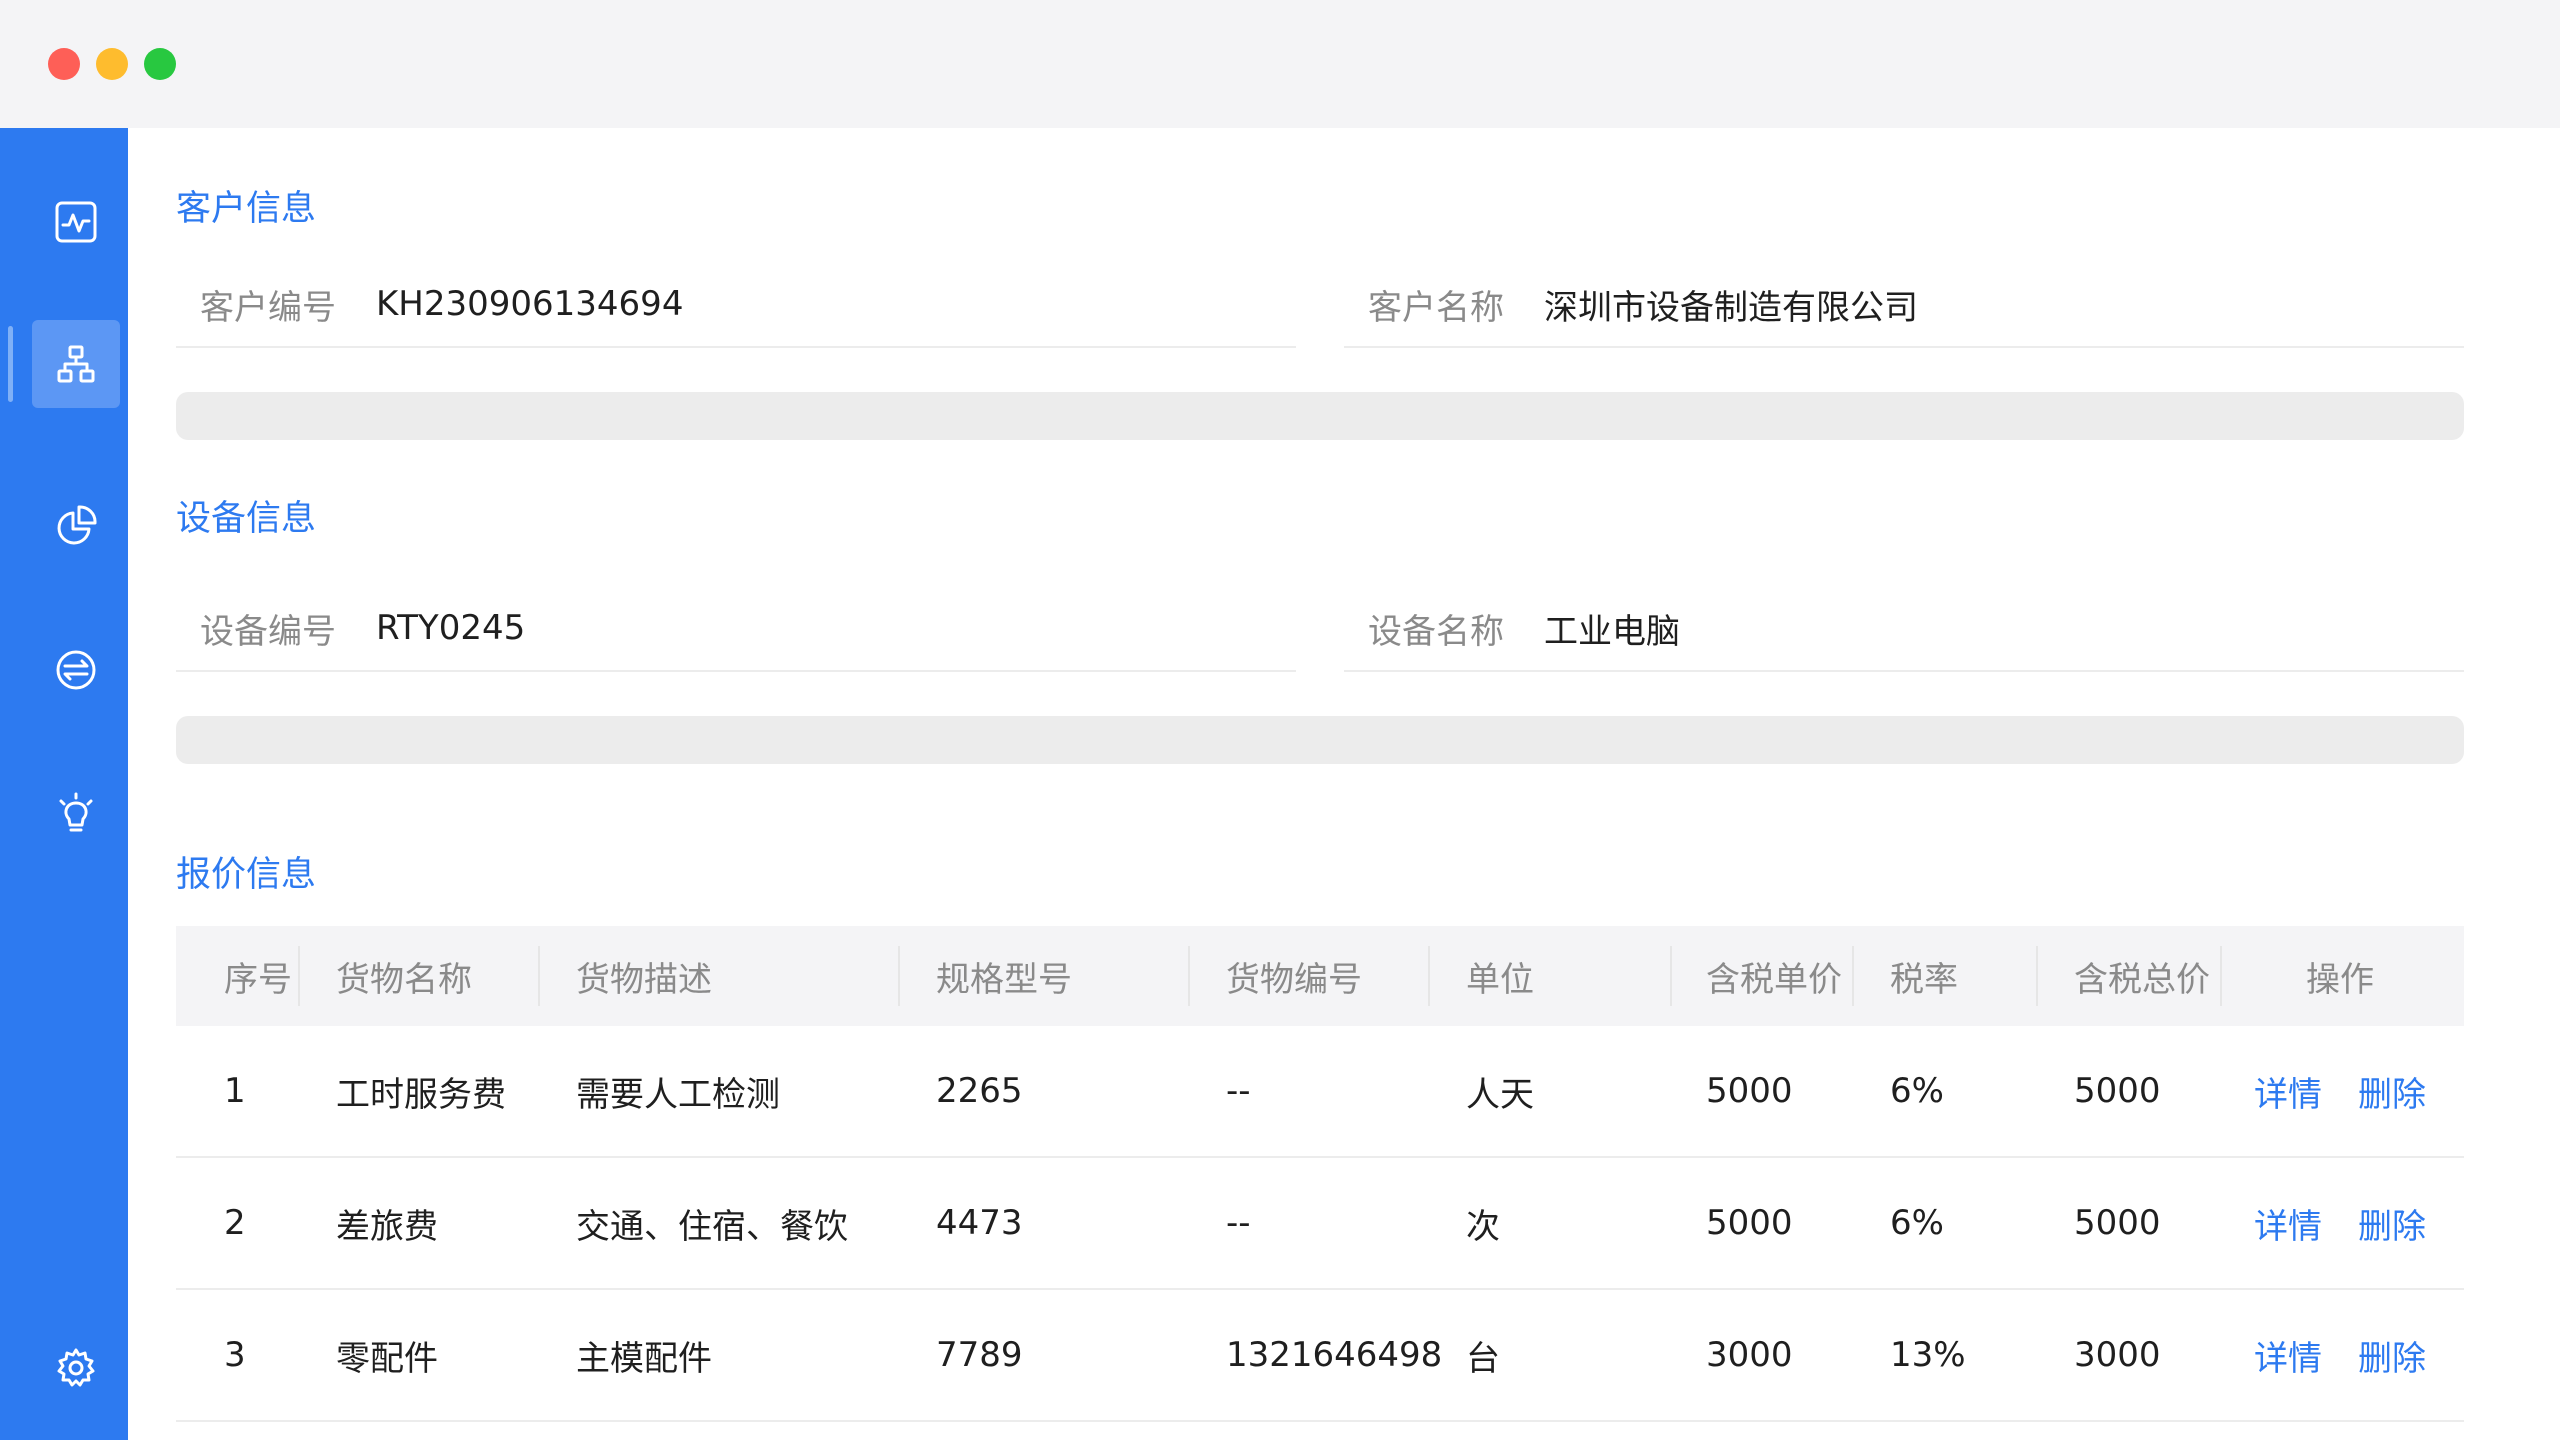 The height and width of the screenshot is (1440, 2560). I want to click on cell-no: 2, so click(235, 1223).